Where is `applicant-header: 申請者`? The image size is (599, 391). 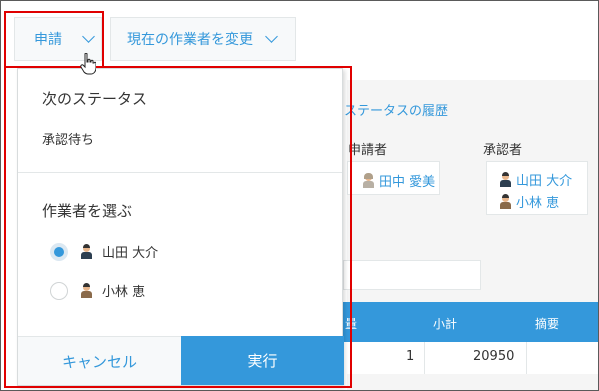
applicant-header: 申請者 is located at coordinates (368, 150).